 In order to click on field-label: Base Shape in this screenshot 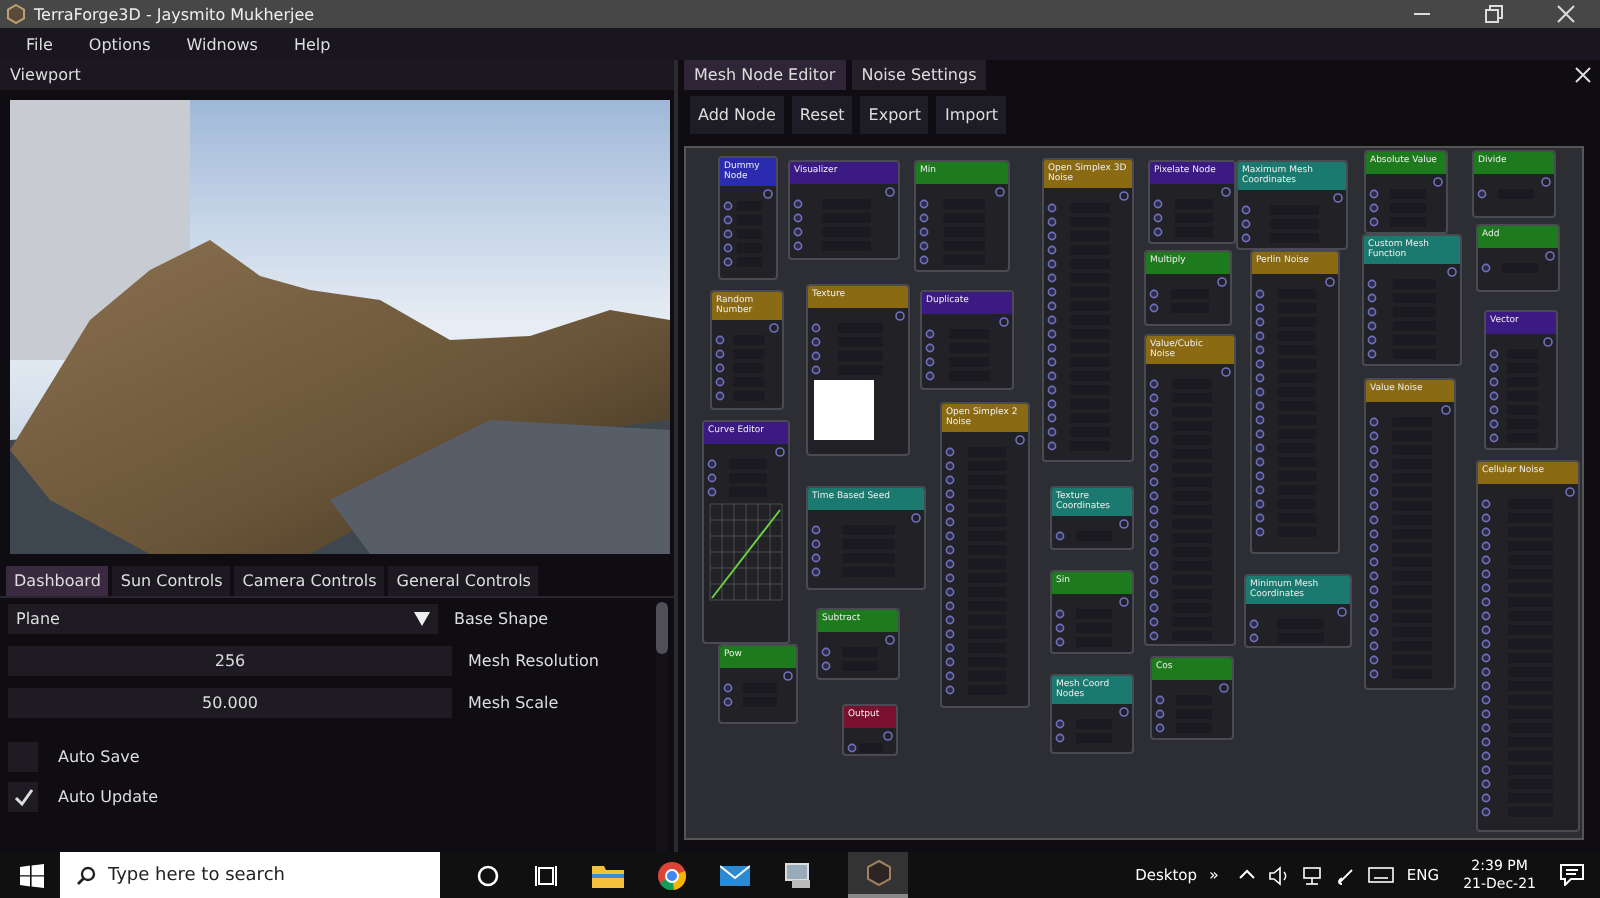, I will do `click(501, 619)`.